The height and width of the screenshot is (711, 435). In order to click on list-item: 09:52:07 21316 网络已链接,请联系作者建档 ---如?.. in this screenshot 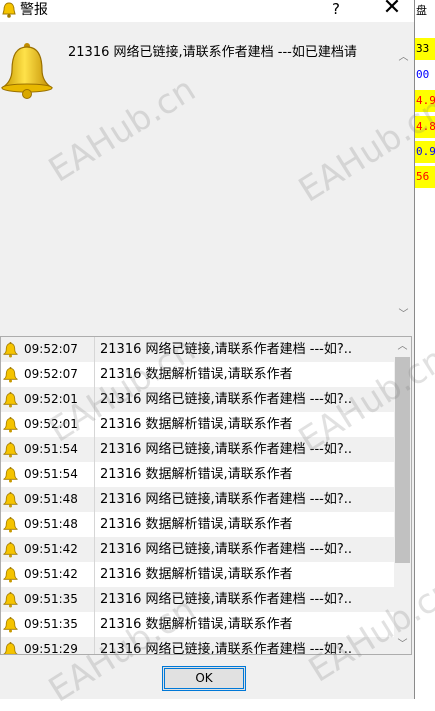, I will do `click(197, 349)`.